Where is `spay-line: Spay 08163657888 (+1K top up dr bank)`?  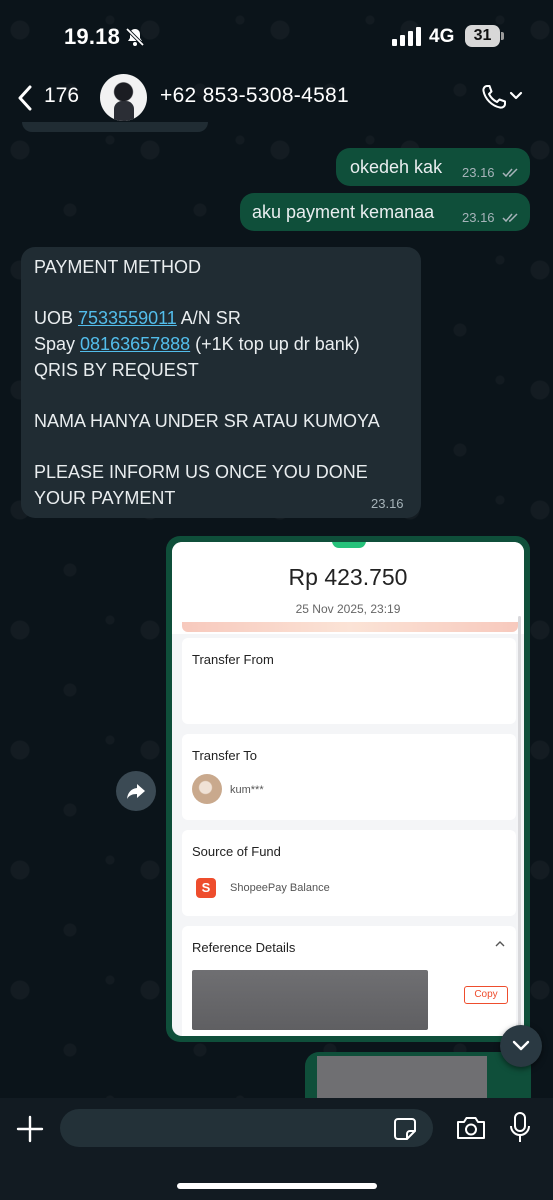
spay-line: Spay 08163657888 (+1K top up dr bank) is located at coordinates (197, 344).